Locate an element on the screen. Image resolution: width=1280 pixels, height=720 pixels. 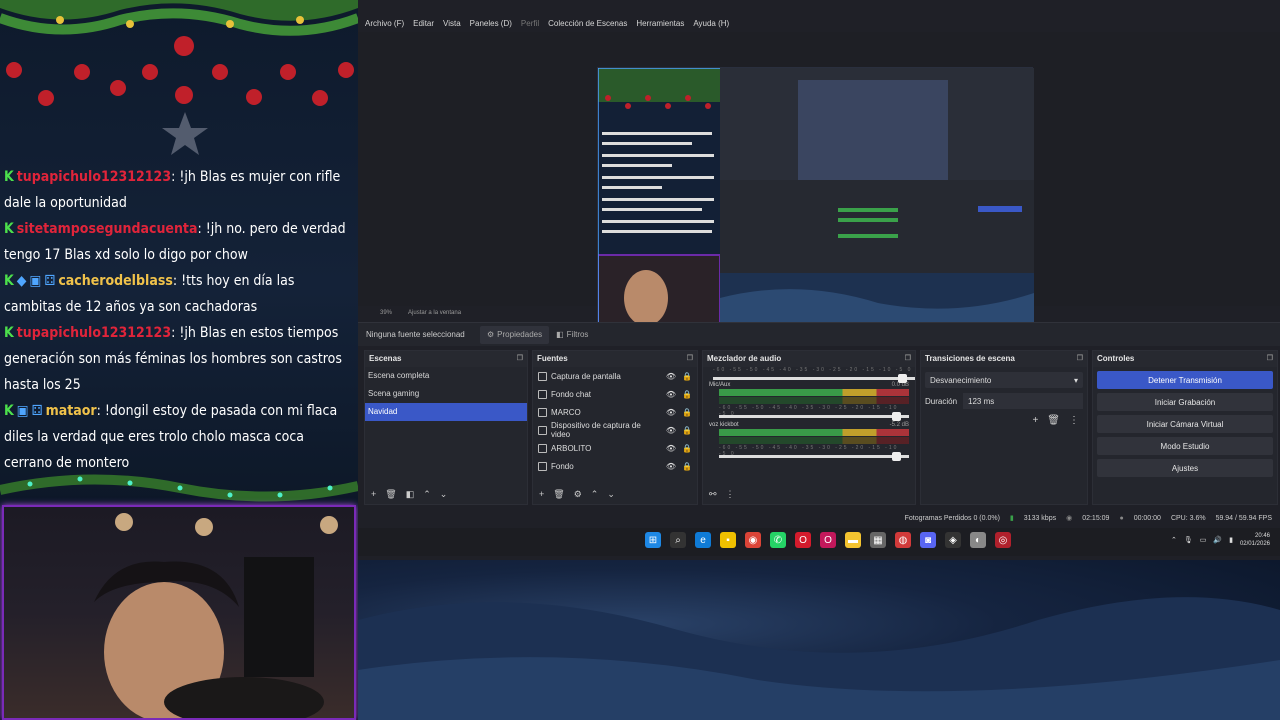
zoom-level: 39% is located at coordinates (386, 313).